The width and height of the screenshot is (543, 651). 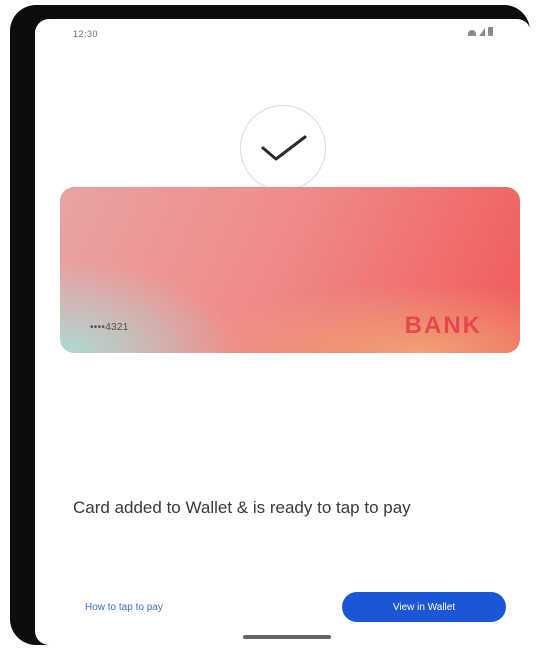 What do you see at coordinates (124, 607) in the screenshot?
I see `how-to-tap-link: How to tap to pay` at bounding box center [124, 607].